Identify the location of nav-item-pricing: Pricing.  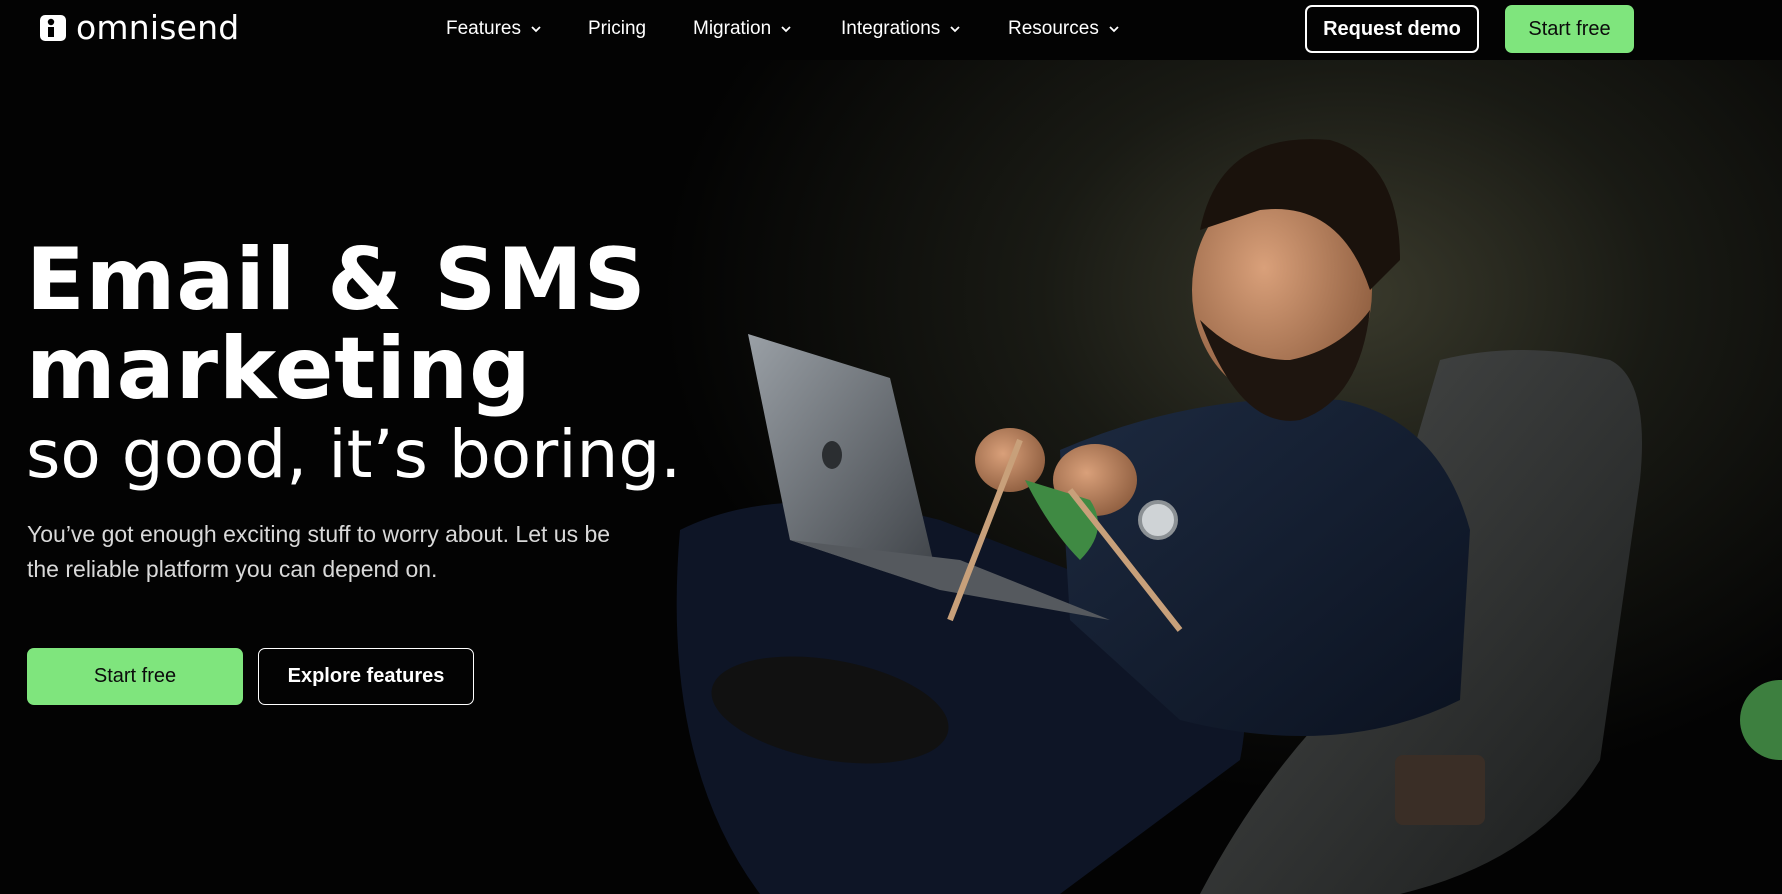
(617, 29).